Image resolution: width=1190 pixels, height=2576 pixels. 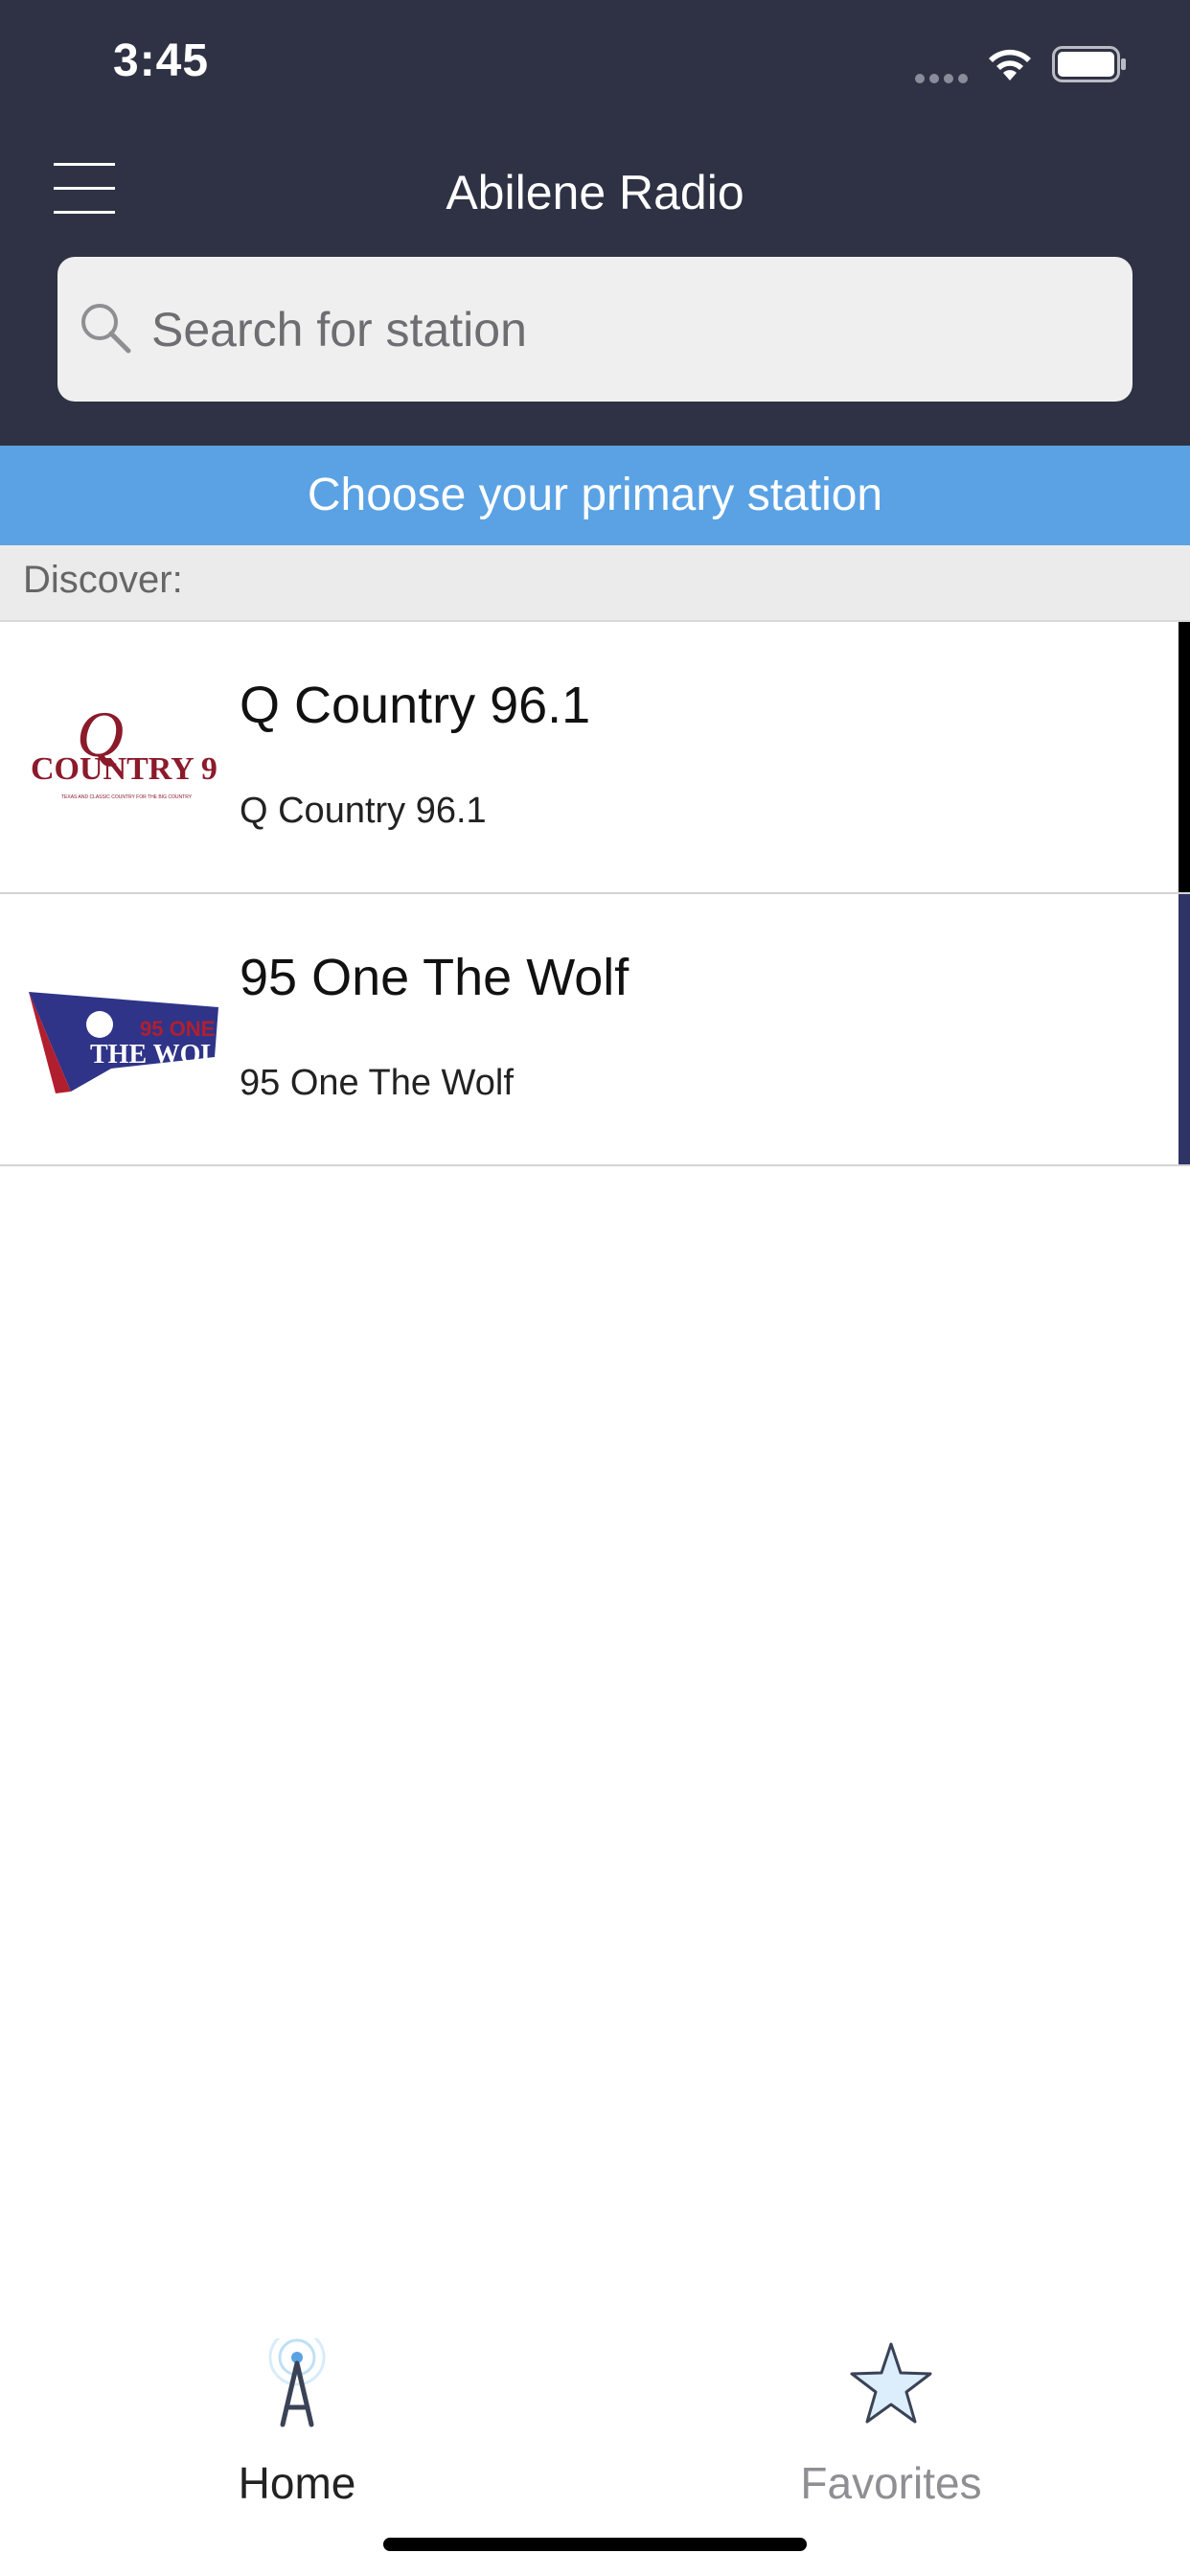 What do you see at coordinates (595, 2544) in the screenshot?
I see `home-indicator` at bounding box center [595, 2544].